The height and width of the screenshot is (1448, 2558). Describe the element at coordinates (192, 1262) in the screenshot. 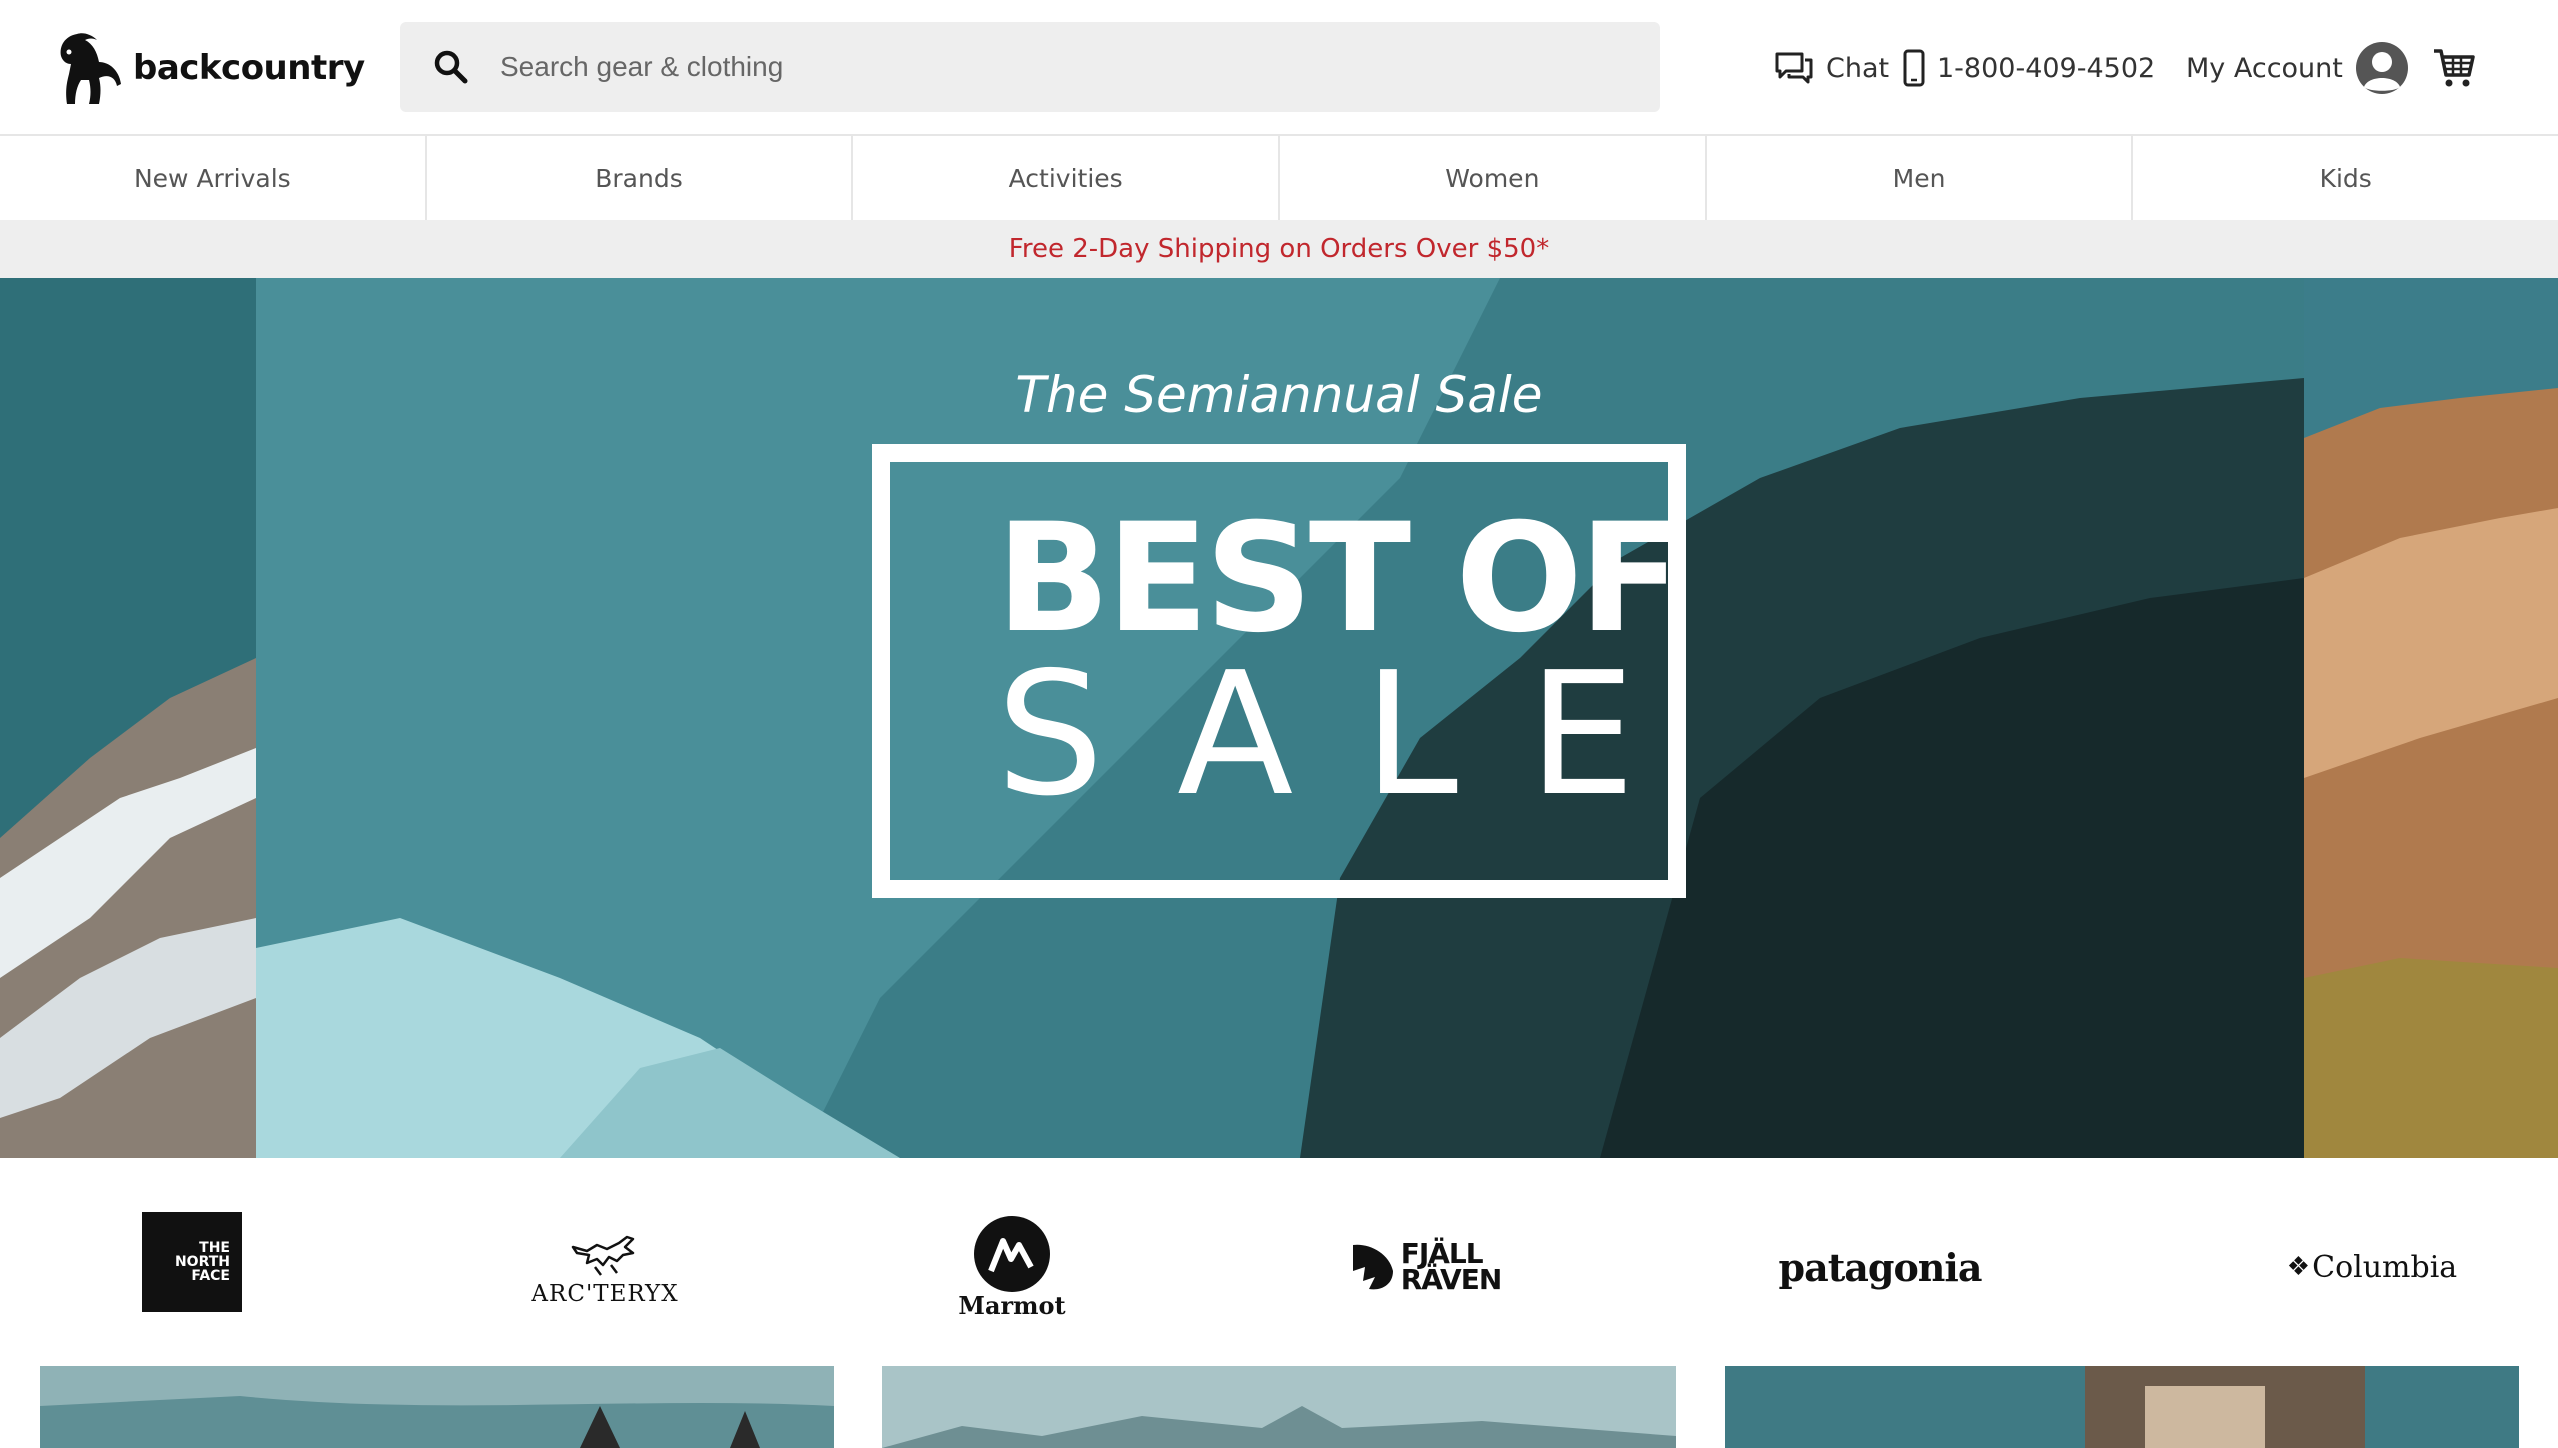

I see `brand-the-north-face-logo: THE NORTH FACE` at that location.